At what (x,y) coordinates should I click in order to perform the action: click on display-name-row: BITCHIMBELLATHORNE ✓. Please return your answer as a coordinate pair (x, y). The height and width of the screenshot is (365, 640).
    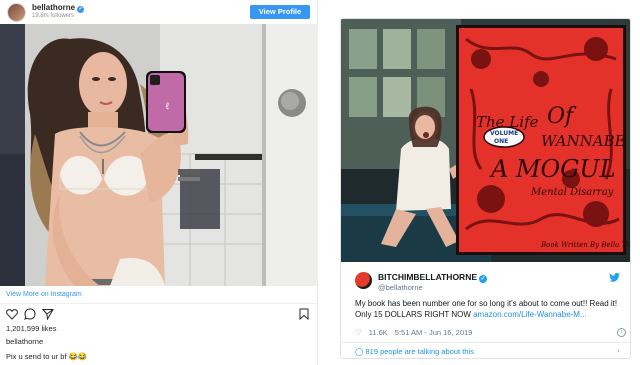
    Looking at the image, I should click on (432, 277).